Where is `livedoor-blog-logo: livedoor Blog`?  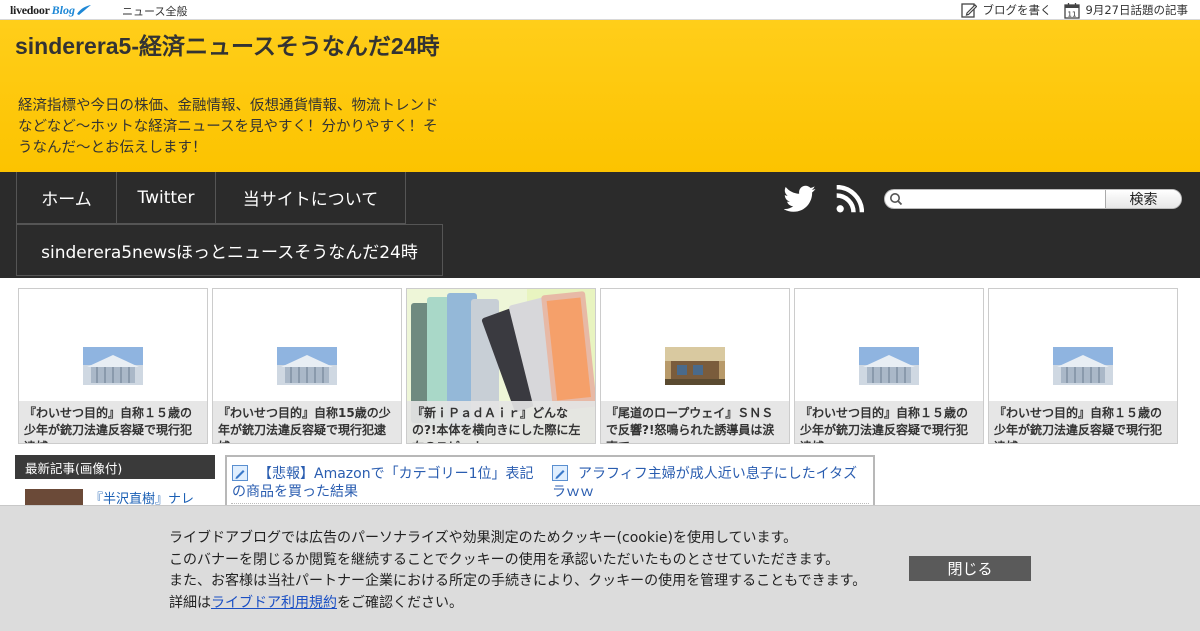 livedoor-blog-logo: livedoor Blog is located at coordinates (51, 10).